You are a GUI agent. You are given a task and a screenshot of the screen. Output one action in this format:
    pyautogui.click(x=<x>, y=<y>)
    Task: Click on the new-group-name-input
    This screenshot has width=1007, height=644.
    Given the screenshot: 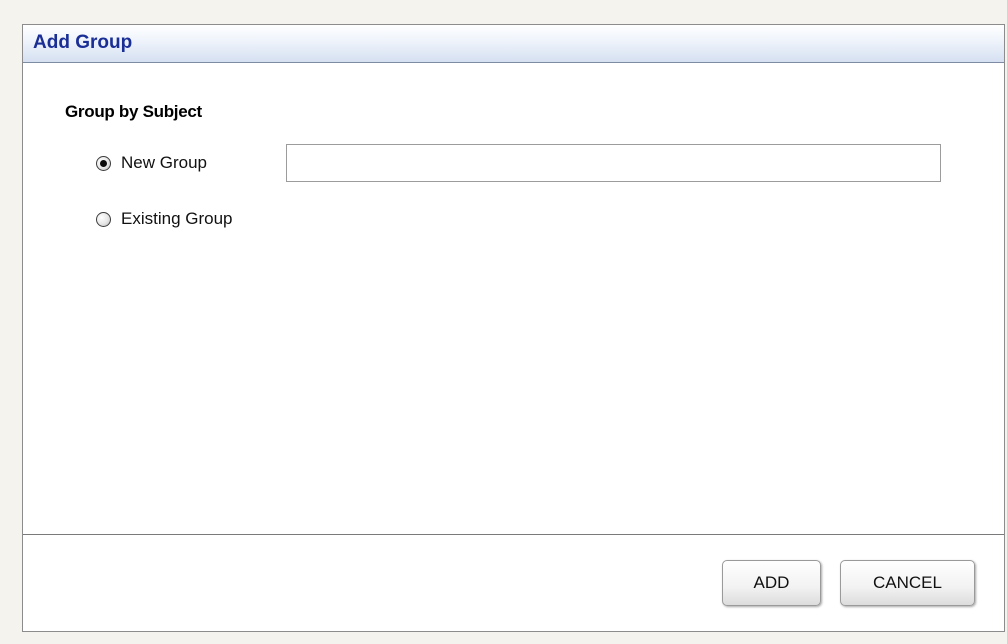 What is the action you would take?
    pyautogui.click(x=613, y=163)
    